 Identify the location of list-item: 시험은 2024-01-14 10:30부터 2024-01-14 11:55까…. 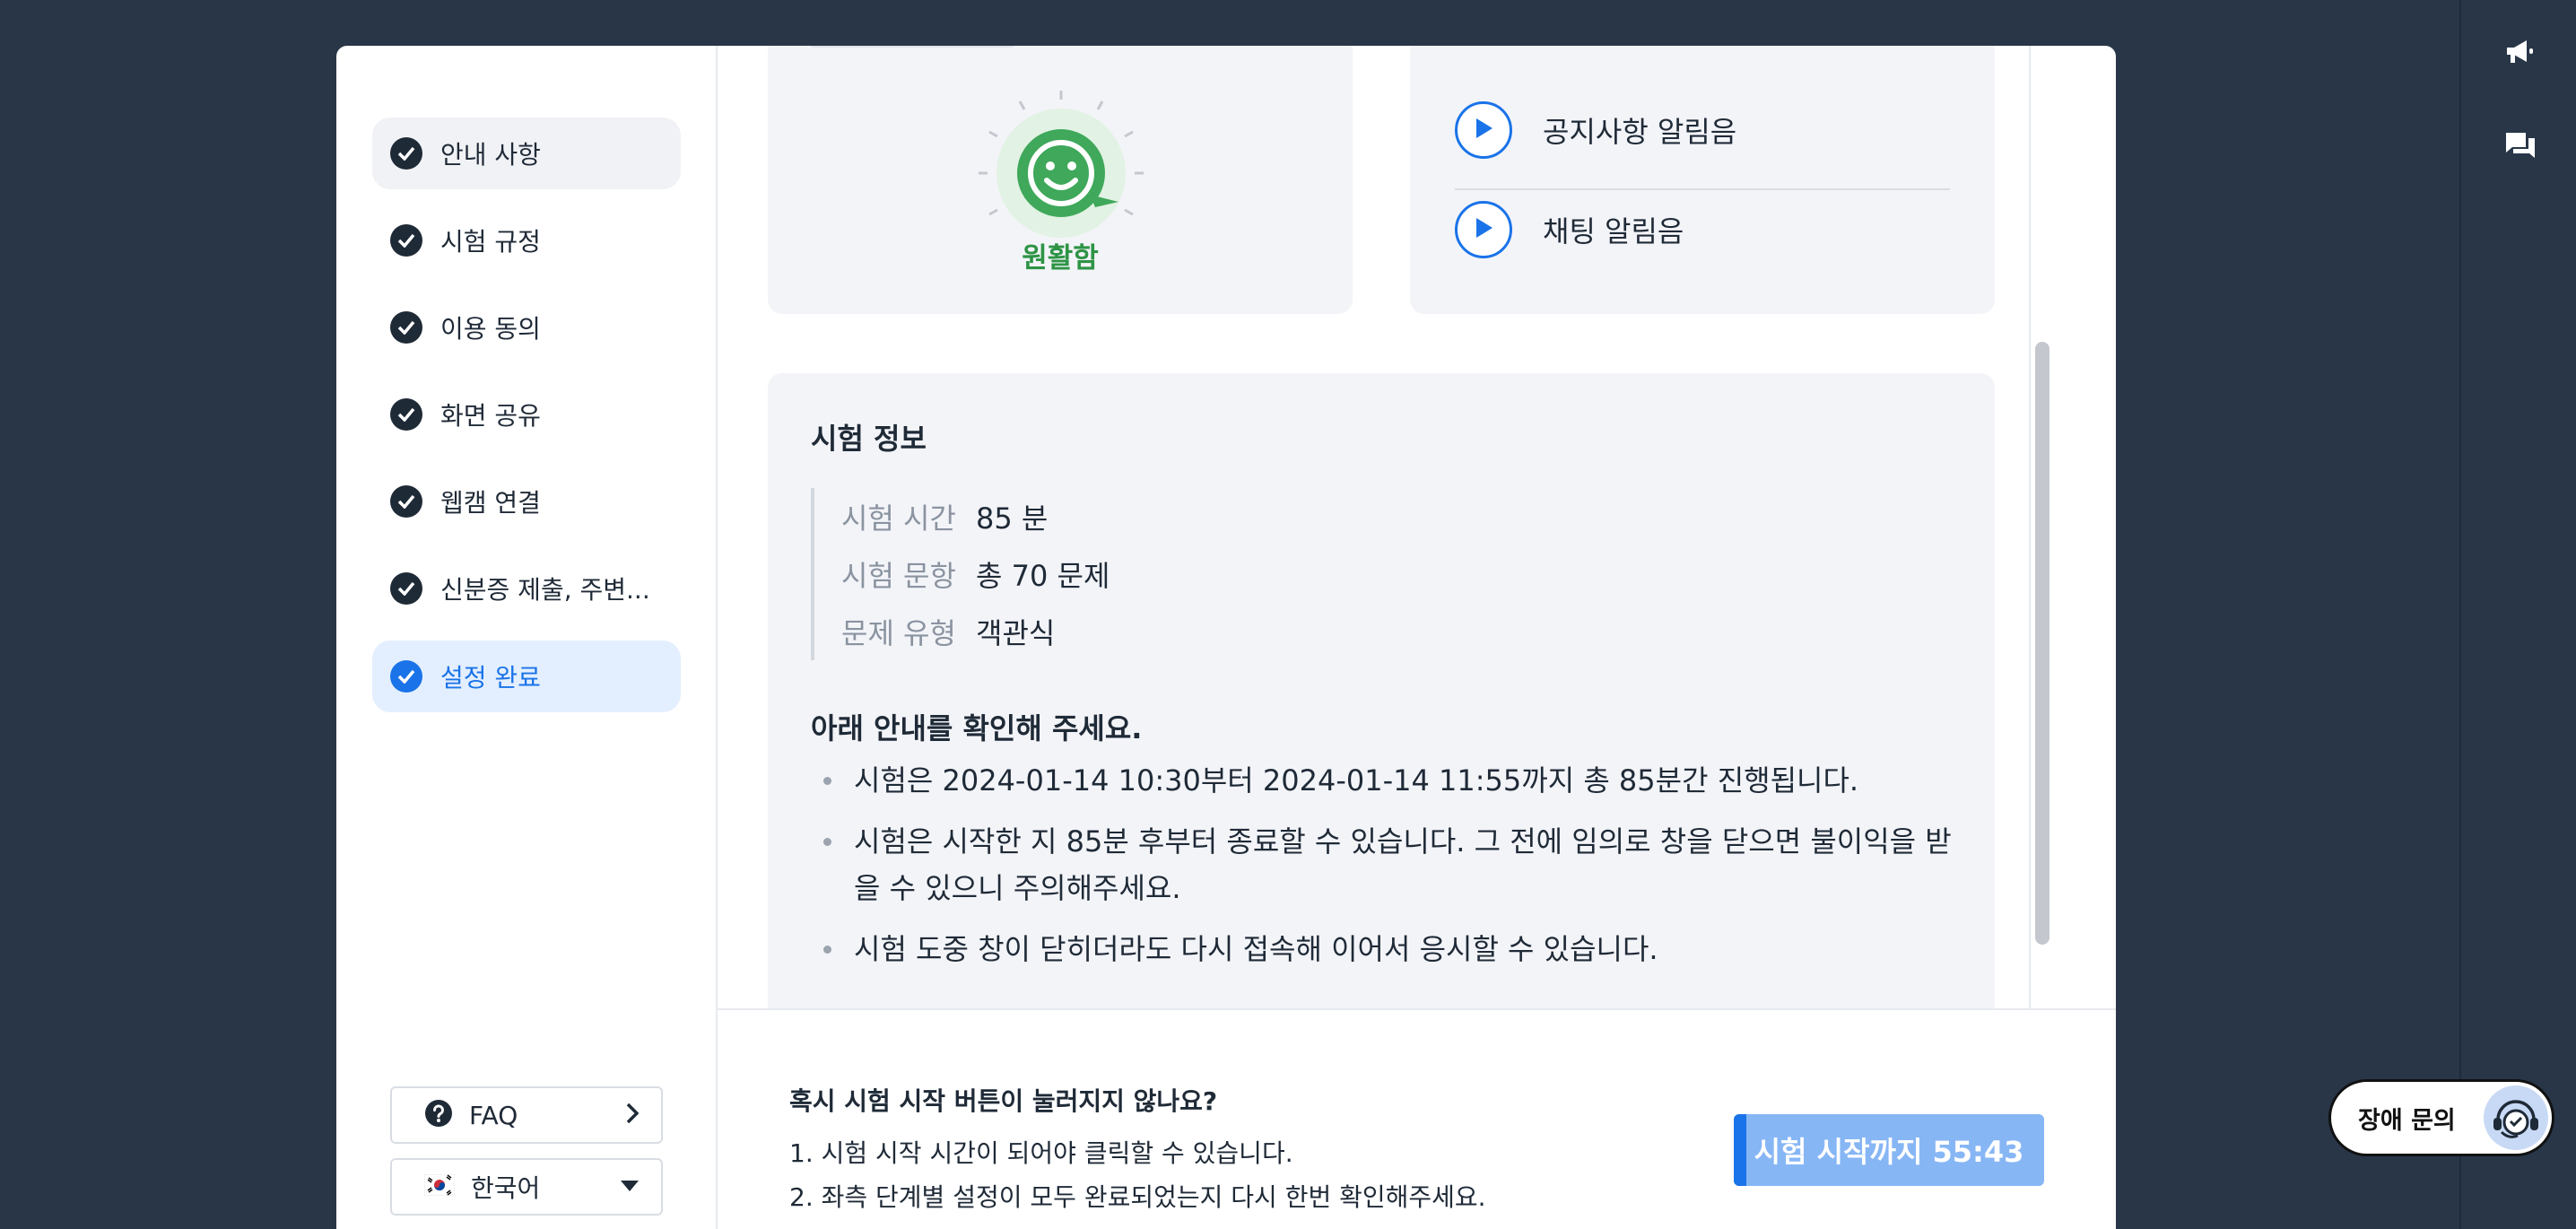
(1396, 780).